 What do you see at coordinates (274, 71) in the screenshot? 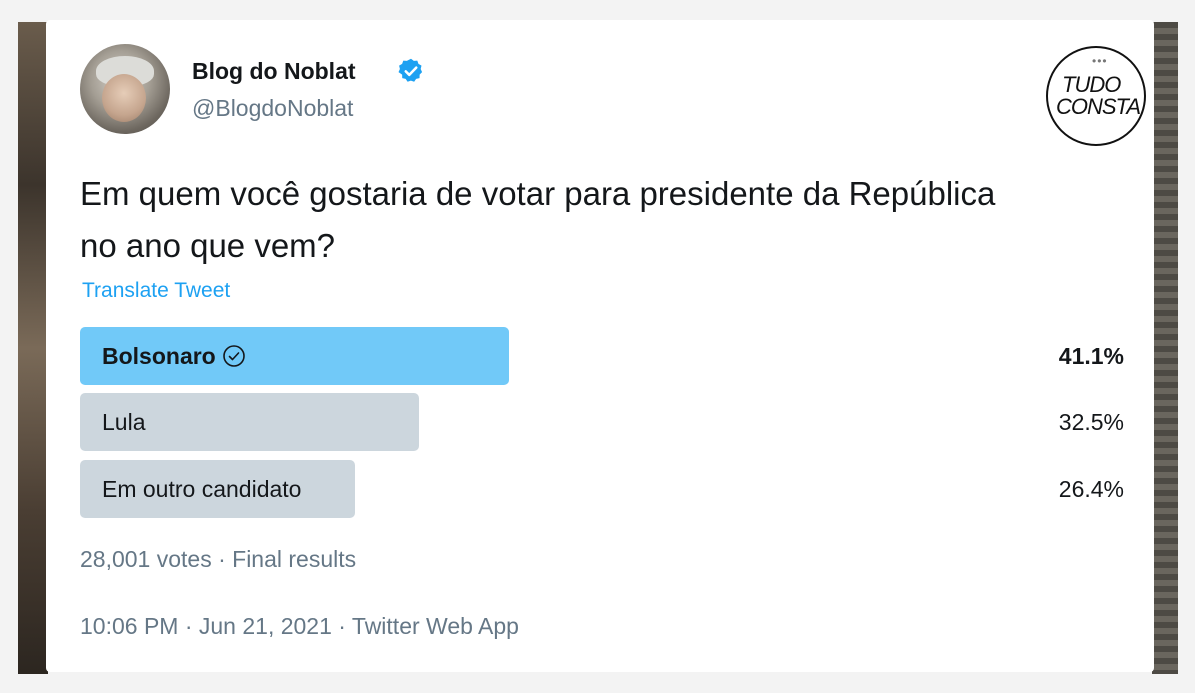
I see `author-display-name: Blog do Noblat` at bounding box center [274, 71].